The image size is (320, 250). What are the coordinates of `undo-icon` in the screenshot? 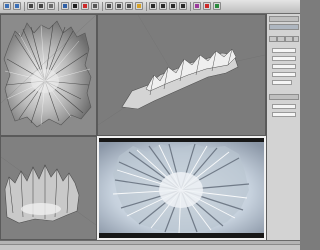 It's located at (7, 6).